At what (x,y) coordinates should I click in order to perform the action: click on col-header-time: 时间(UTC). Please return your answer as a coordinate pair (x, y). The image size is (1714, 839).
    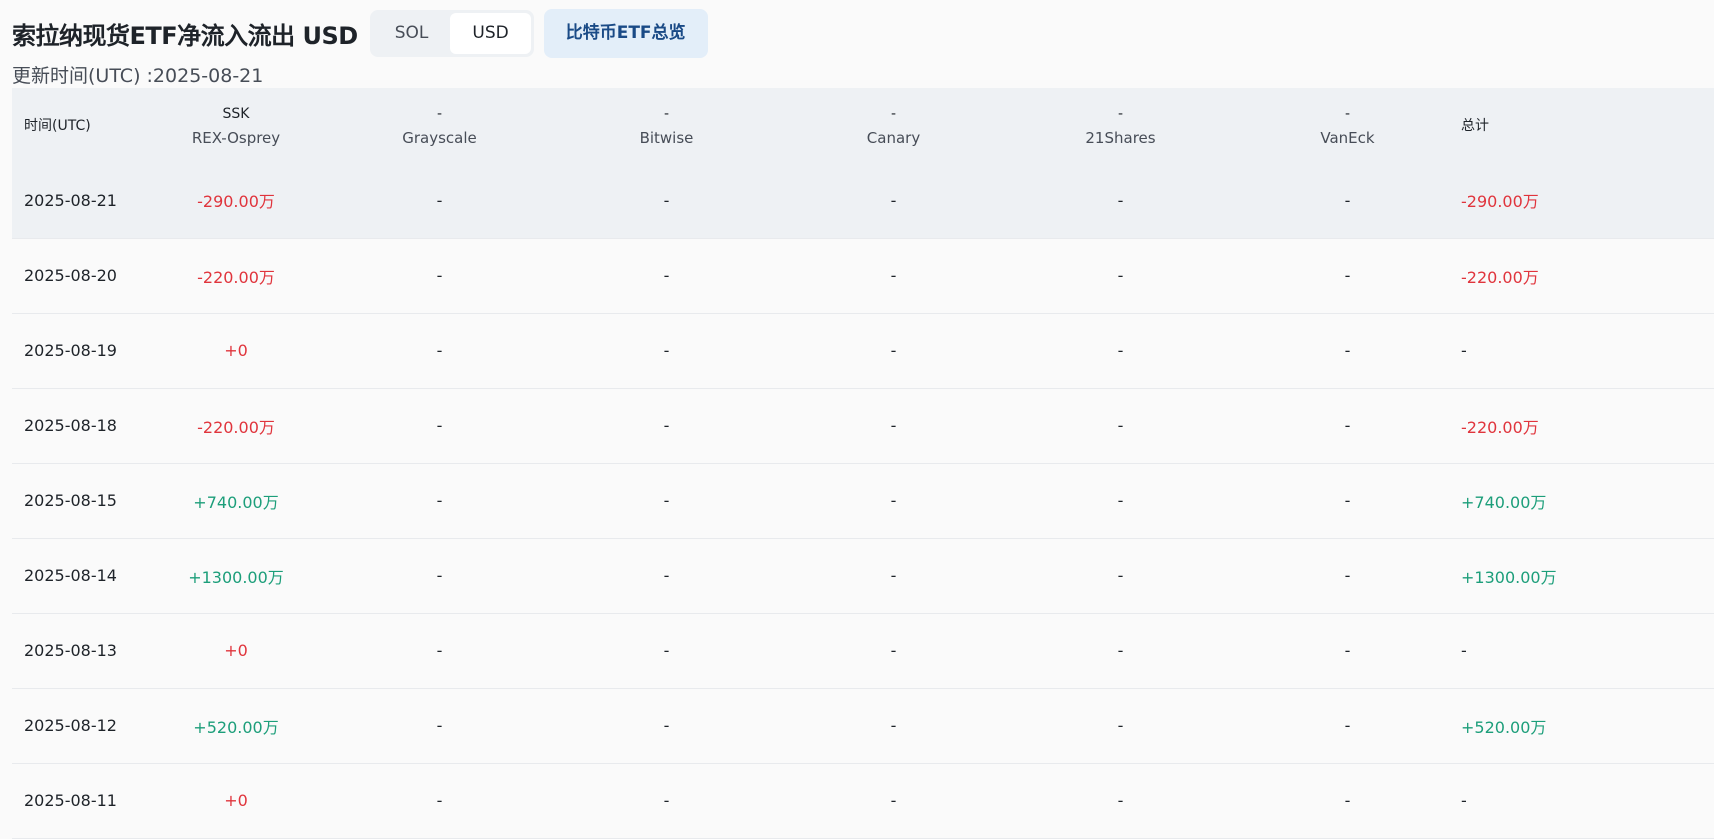
    Looking at the image, I should click on (57, 125).